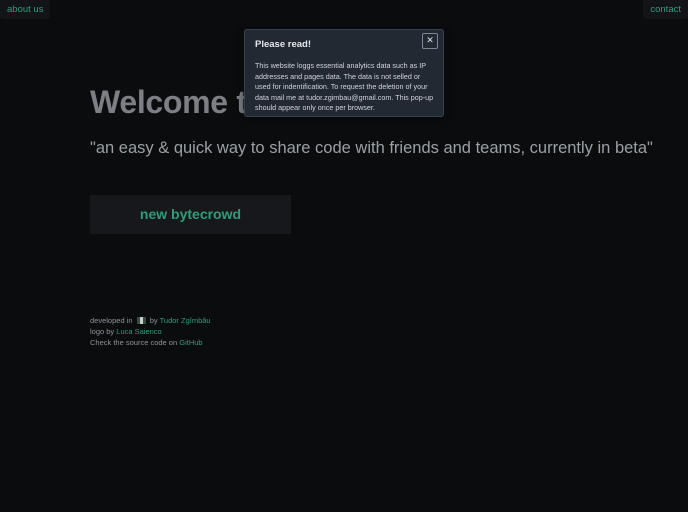  Describe the element at coordinates (141, 320) in the screenshot. I see `flag-icon` at that location.